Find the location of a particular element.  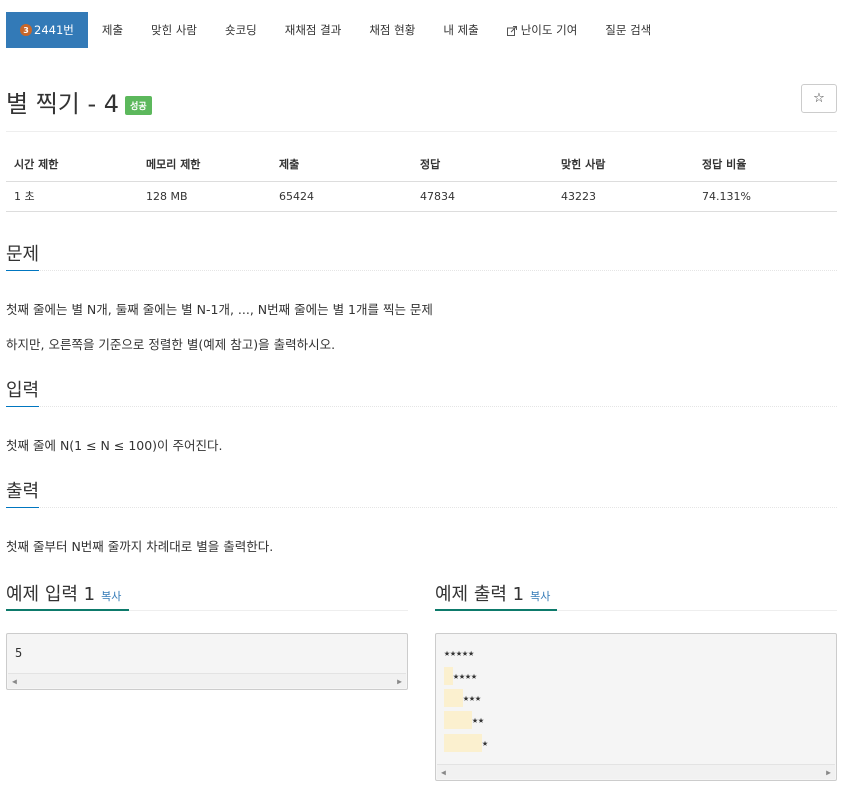

sample-output-scrollbar: ◀ ▶ is located at coordinates (636, 771).